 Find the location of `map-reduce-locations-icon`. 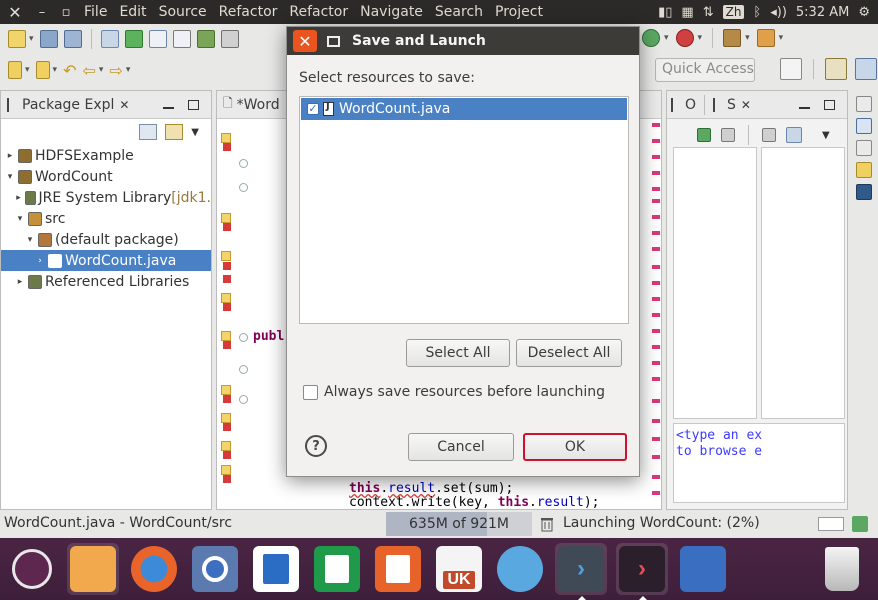

map-reduce-locations-icon is located at coordinates (864, 170).